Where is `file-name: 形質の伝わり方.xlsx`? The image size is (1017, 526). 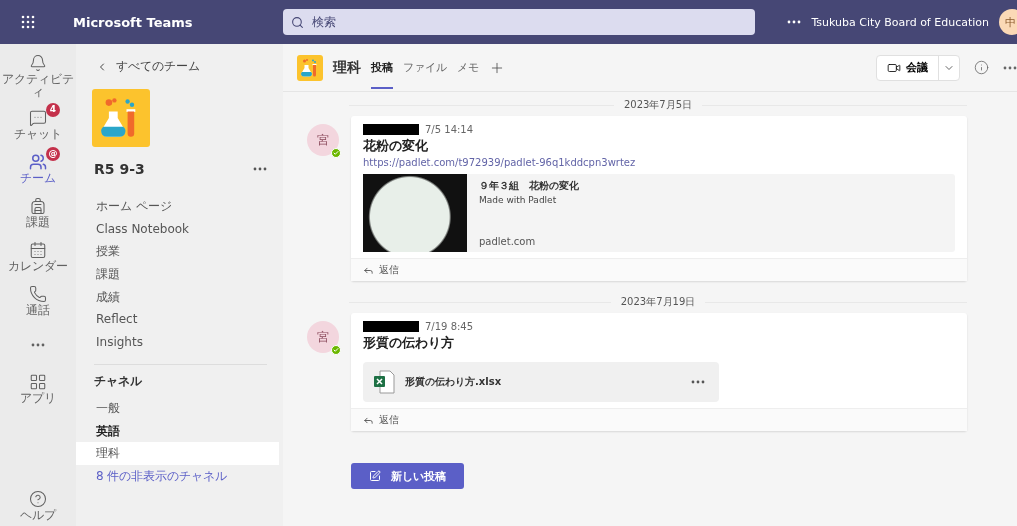
file-name: 形質の伝わり方.xlsx is located at coordinates (454, 382).